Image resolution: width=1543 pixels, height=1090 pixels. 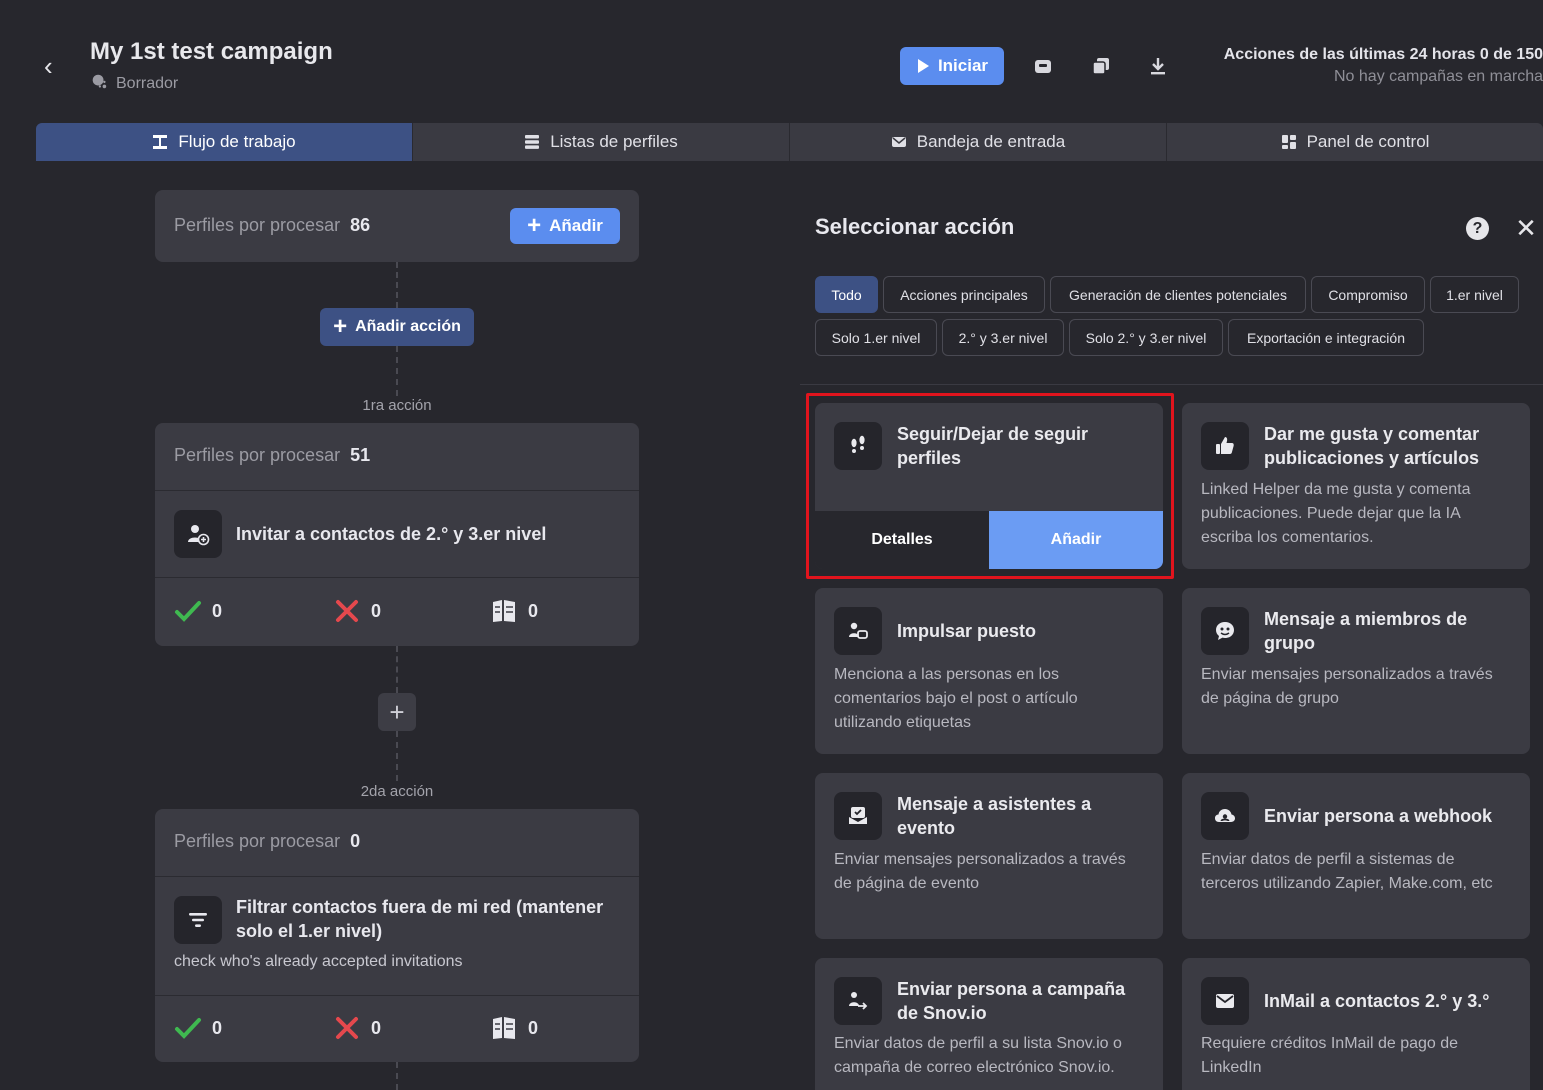 What do you see at coordinates (1225, 631) in the screenshot?
I see `group-chat-icon` at bounding box center [1225, 631].